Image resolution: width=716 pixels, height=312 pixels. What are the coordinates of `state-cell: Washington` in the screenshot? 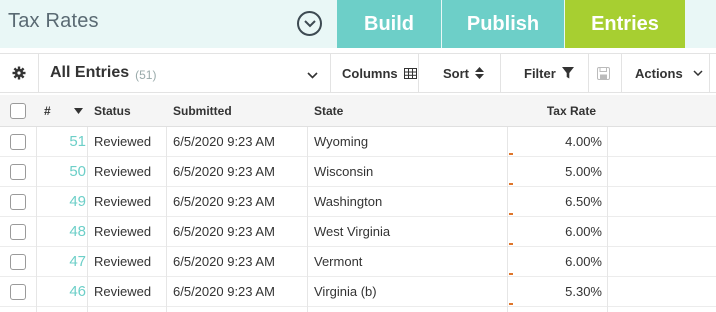 It's located at (348, 201).